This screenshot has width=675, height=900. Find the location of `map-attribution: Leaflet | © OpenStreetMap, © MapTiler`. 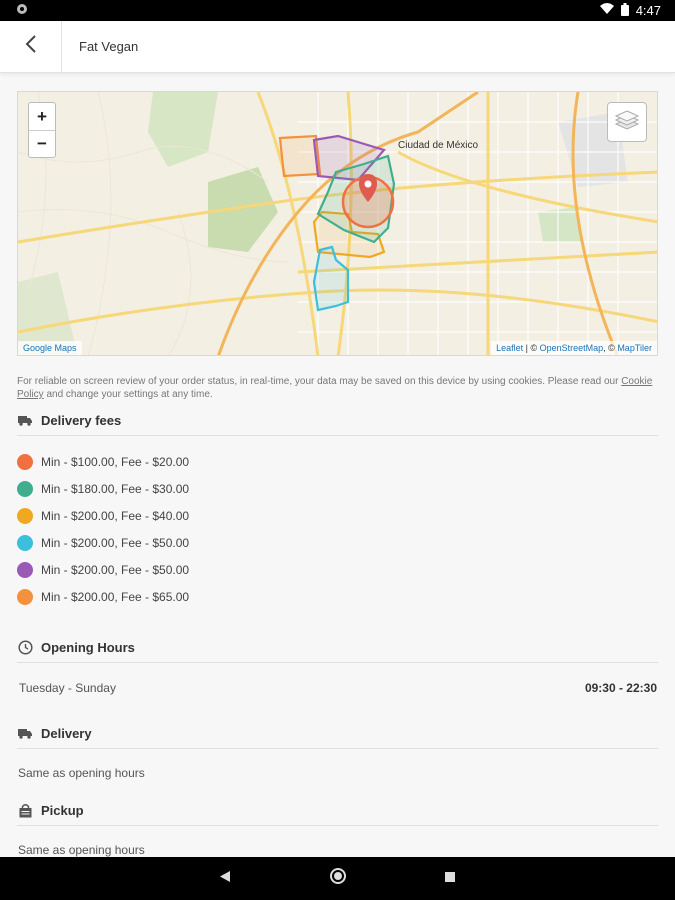

map-attribution: Leaflet | © OpenStreetMap, © MapTiler is located at coordinates (574, 348).